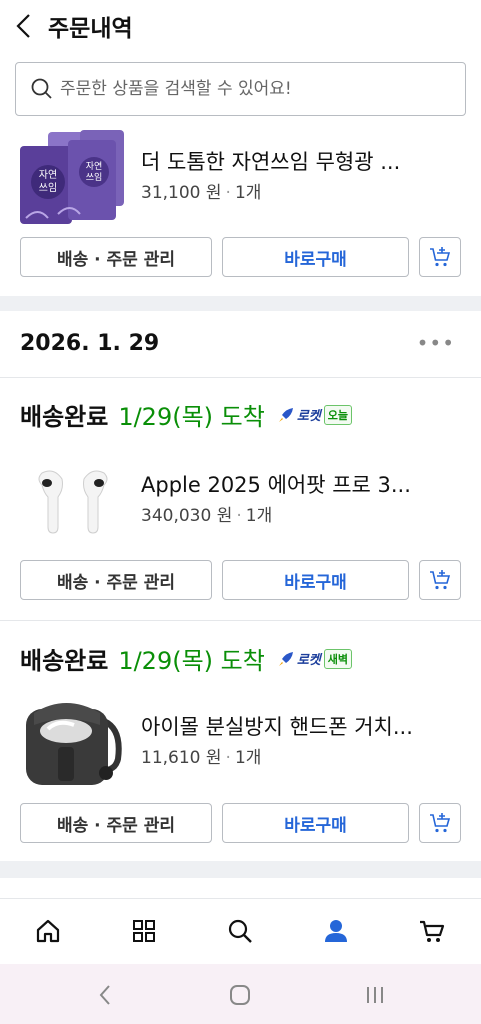  I want to click on nav-category, so click(144, 931).